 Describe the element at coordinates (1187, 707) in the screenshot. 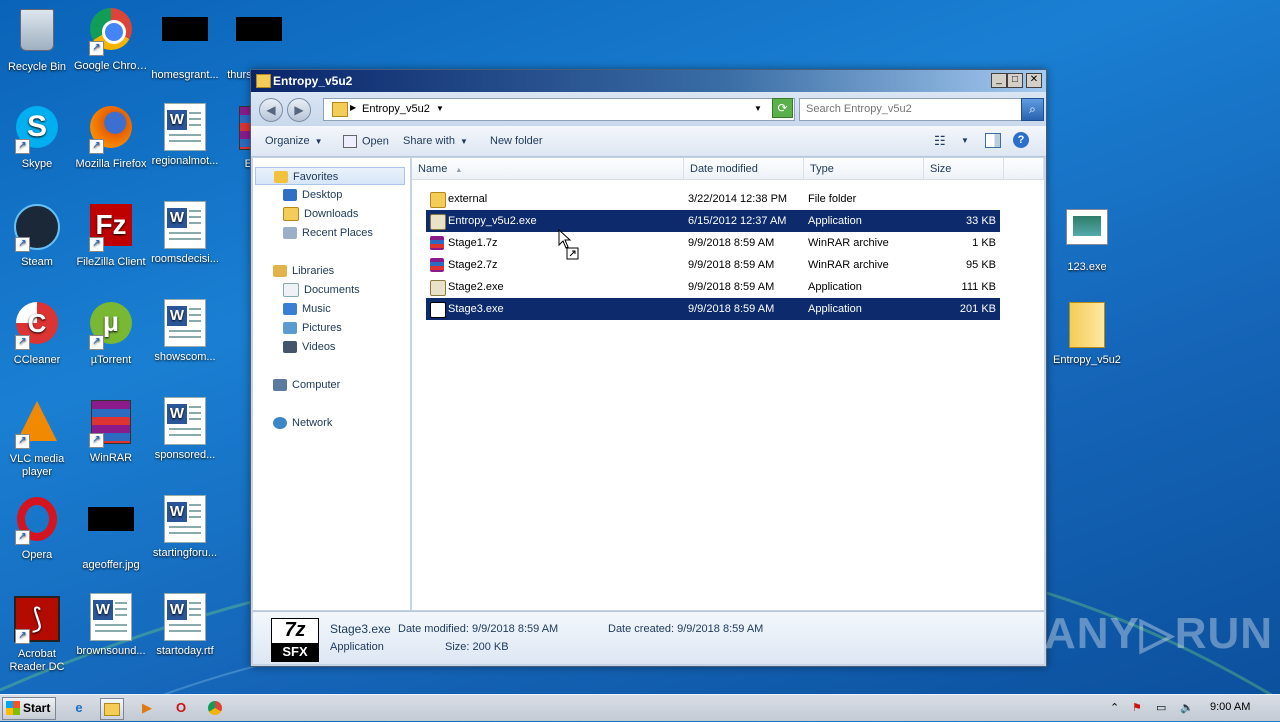

I see `volume-icon: 🔈` at that location.